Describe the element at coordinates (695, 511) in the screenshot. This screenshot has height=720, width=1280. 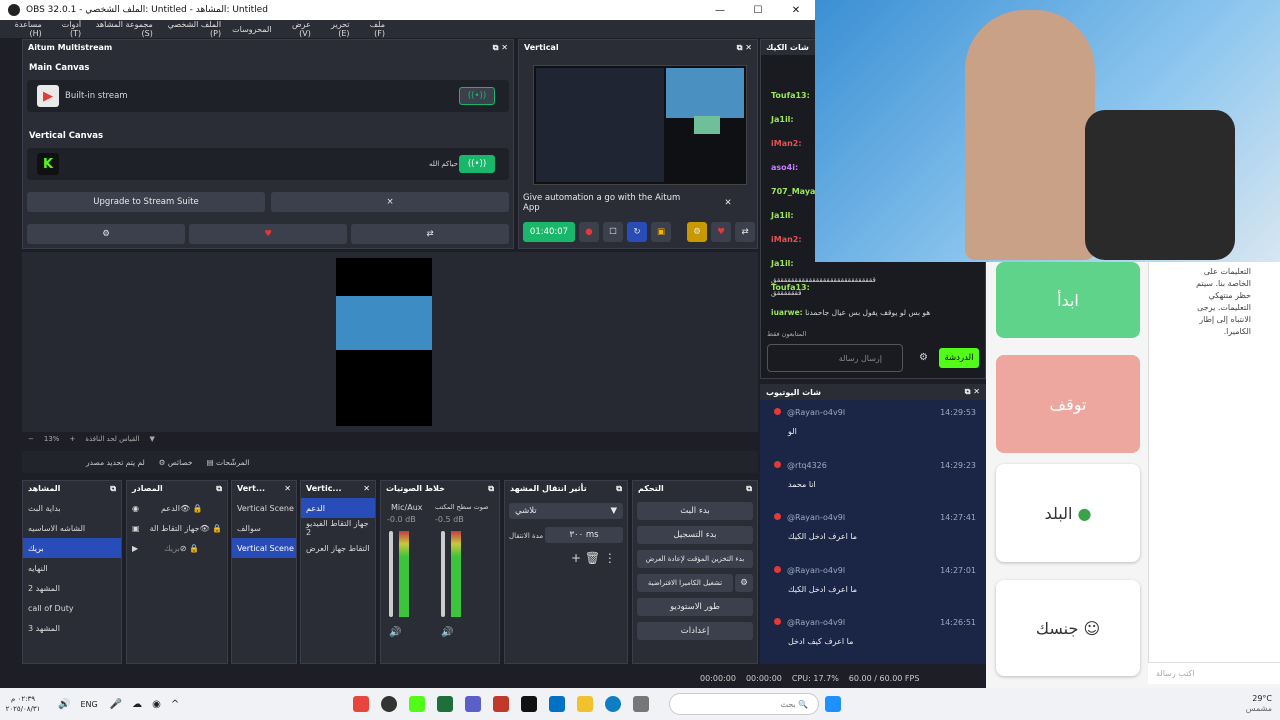
I see `start-streaming-button: بدء البث` at that location.